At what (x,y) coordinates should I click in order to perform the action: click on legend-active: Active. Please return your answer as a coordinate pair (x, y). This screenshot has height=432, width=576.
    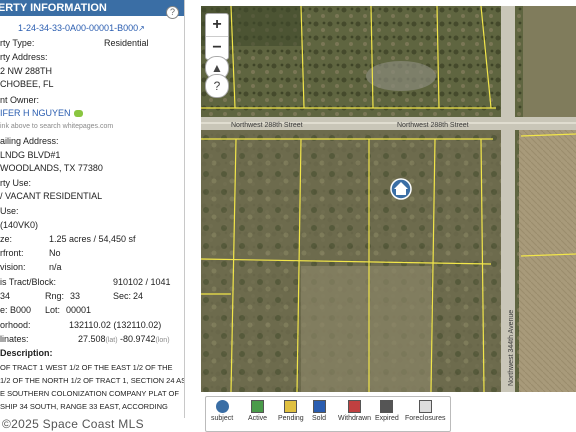
    Looking at the image, I should click on (257, 411).